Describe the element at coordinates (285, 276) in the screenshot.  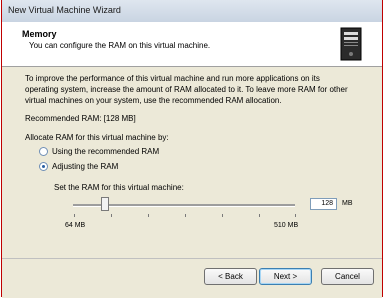
I see `next-button: Next >` at that location.